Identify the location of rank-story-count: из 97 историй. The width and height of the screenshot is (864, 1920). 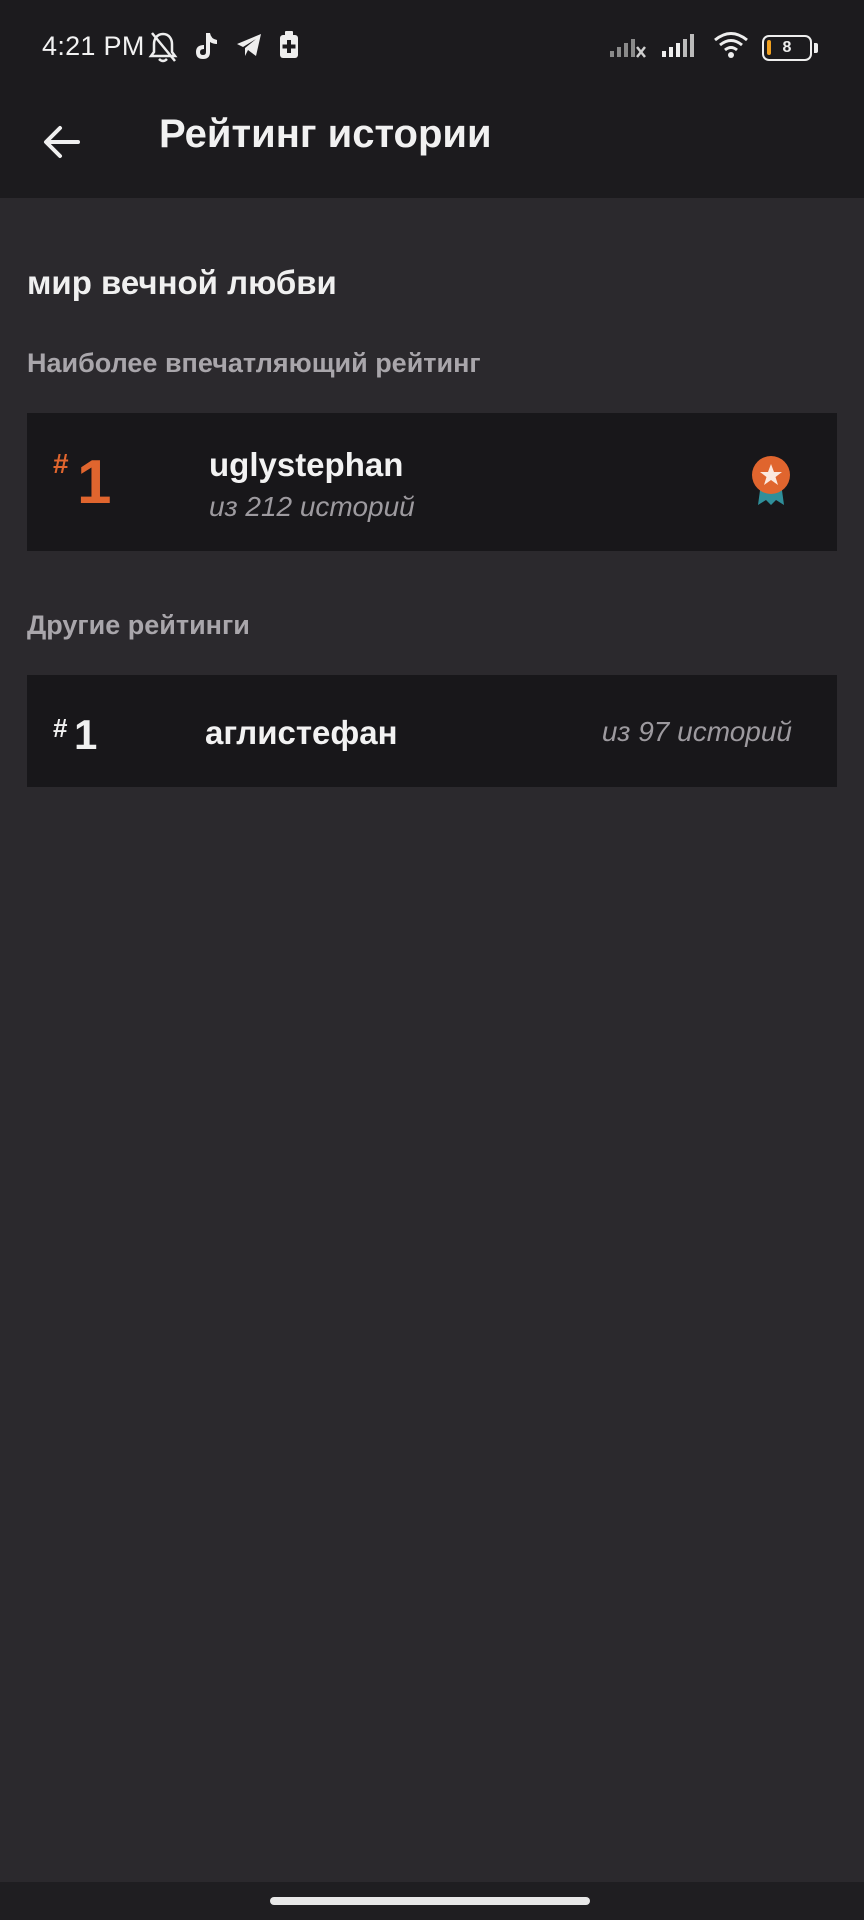
(696, 731).